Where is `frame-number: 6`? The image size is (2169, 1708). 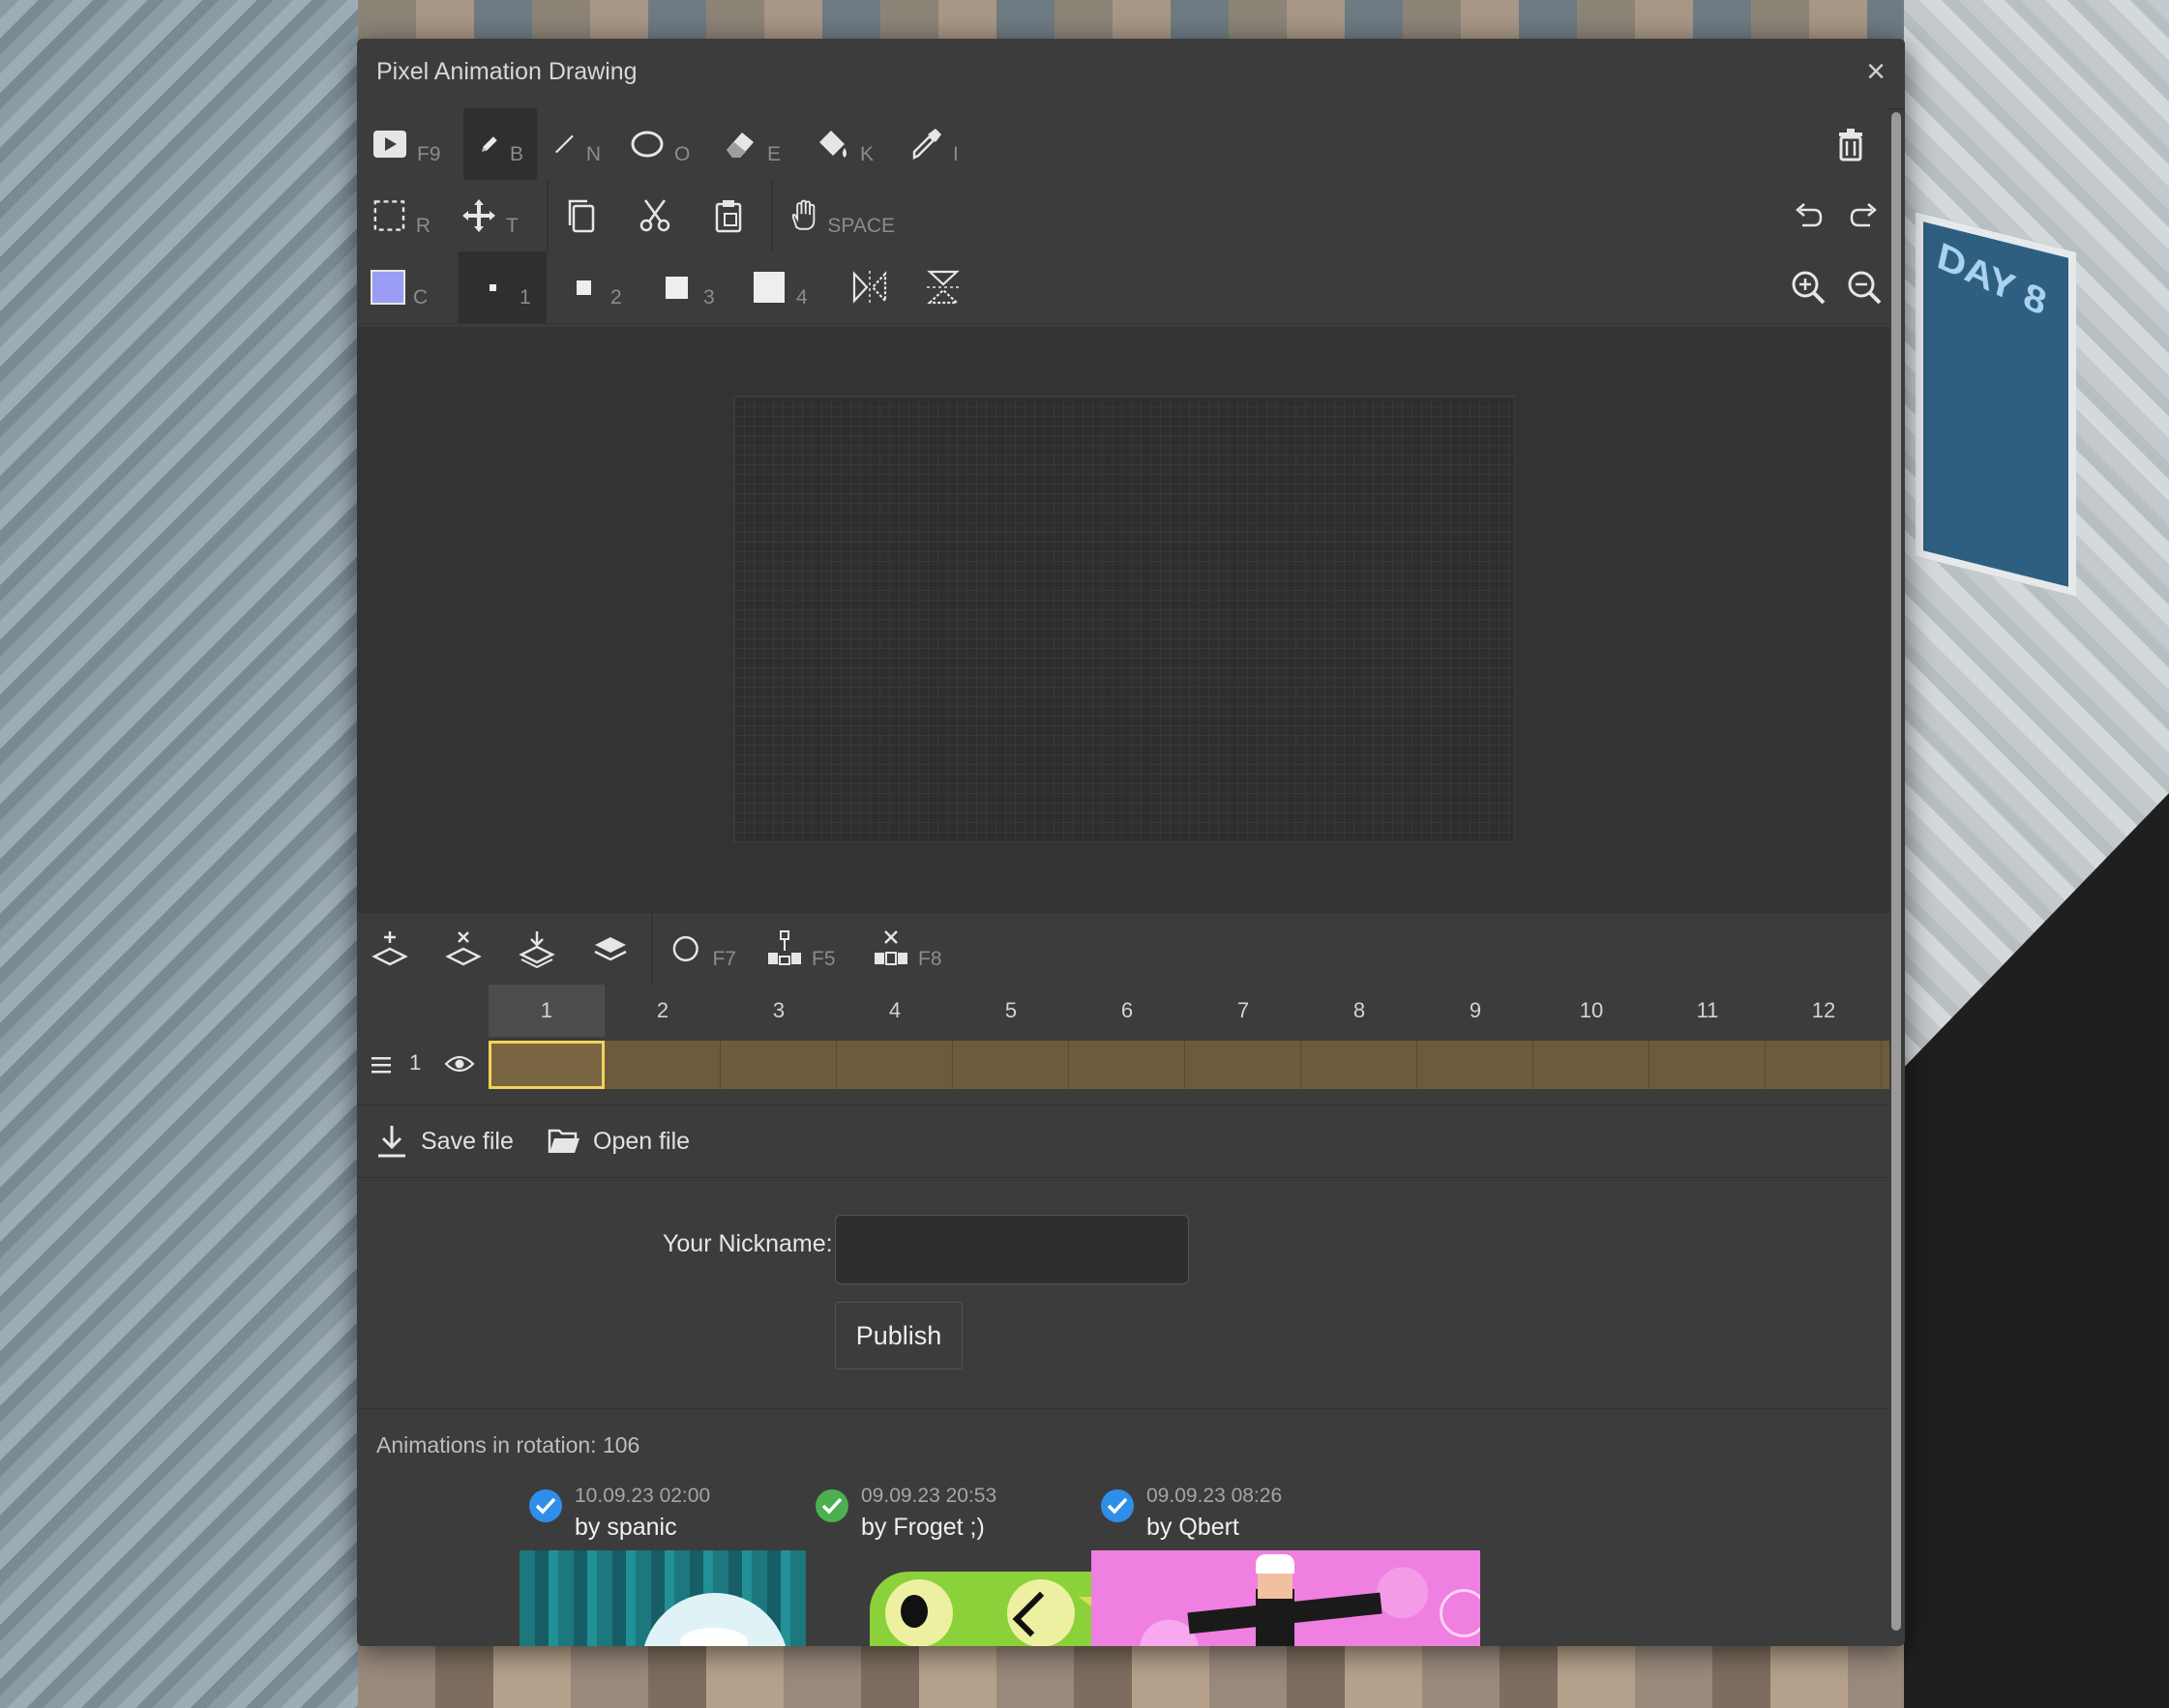
frame-number: 6 is located at coordinates (1127, 1011).